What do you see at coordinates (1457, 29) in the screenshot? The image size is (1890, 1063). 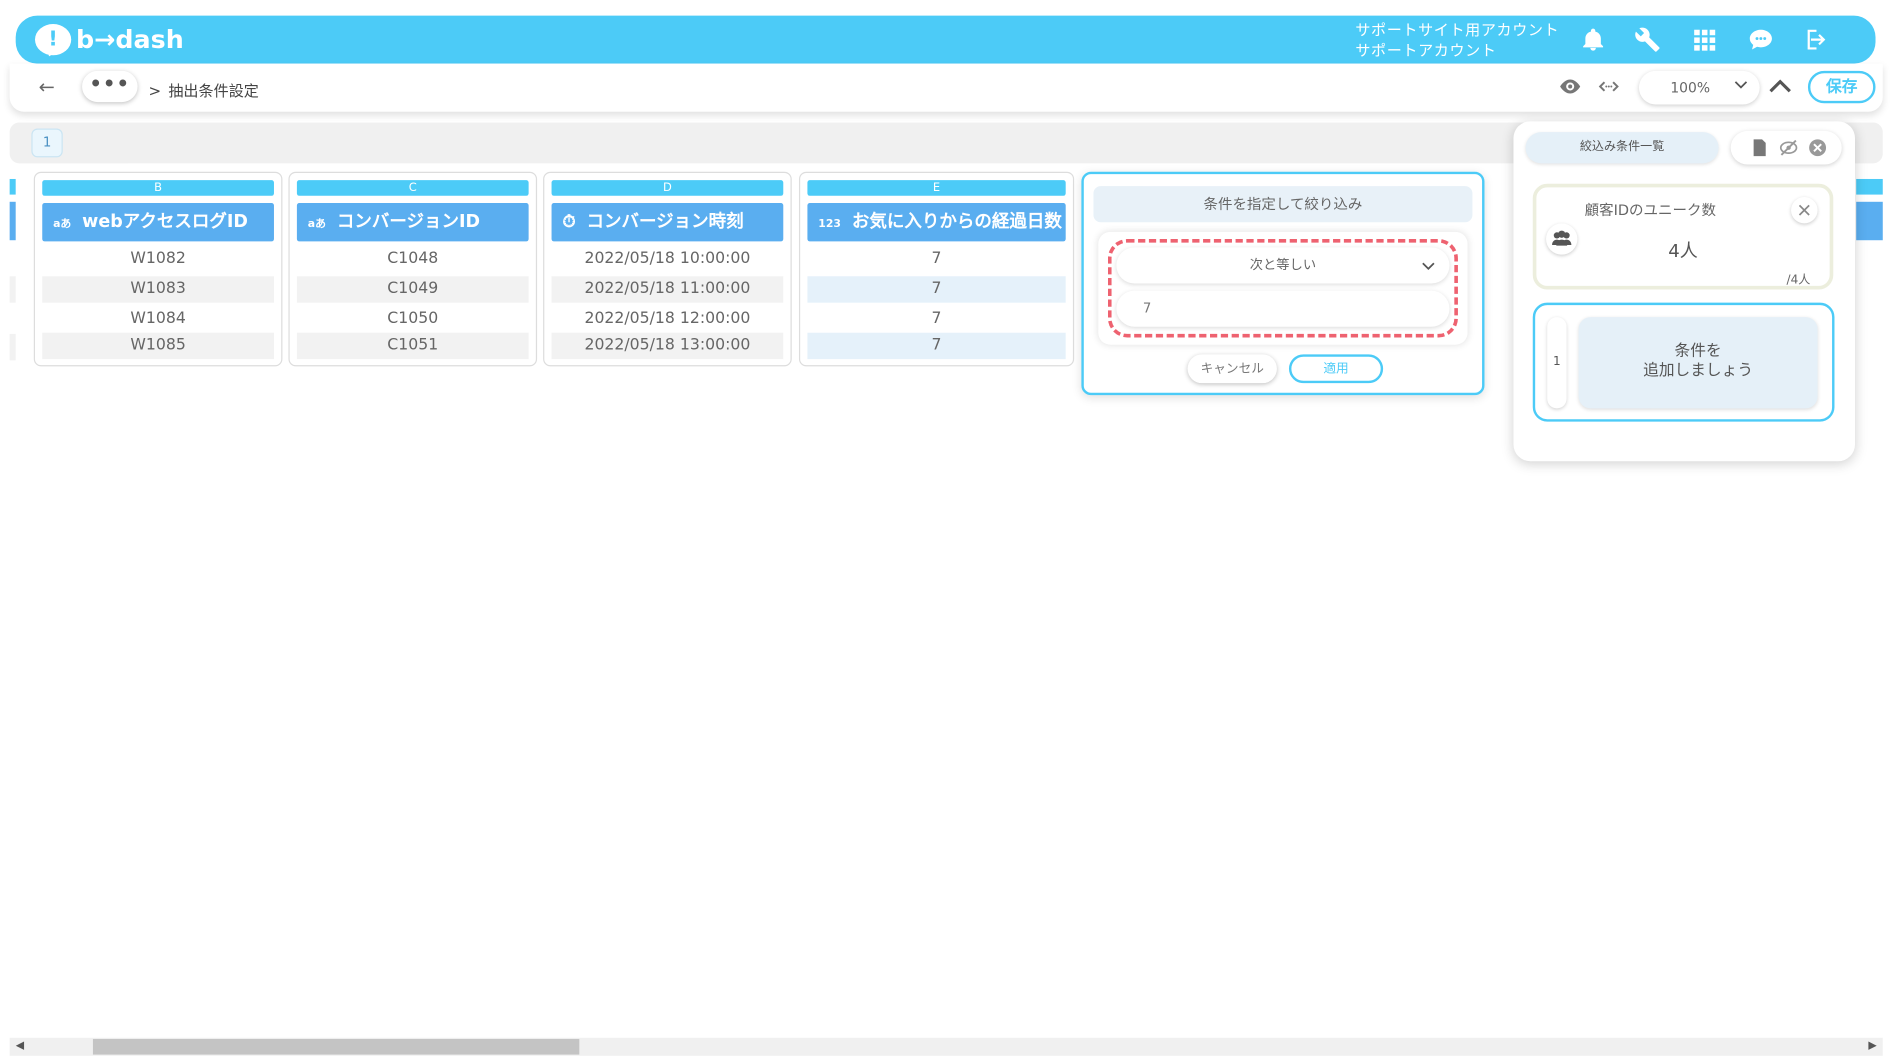 I see `account-site-name: サポートサイト用アカウント` at bounding box center [1457, 29].